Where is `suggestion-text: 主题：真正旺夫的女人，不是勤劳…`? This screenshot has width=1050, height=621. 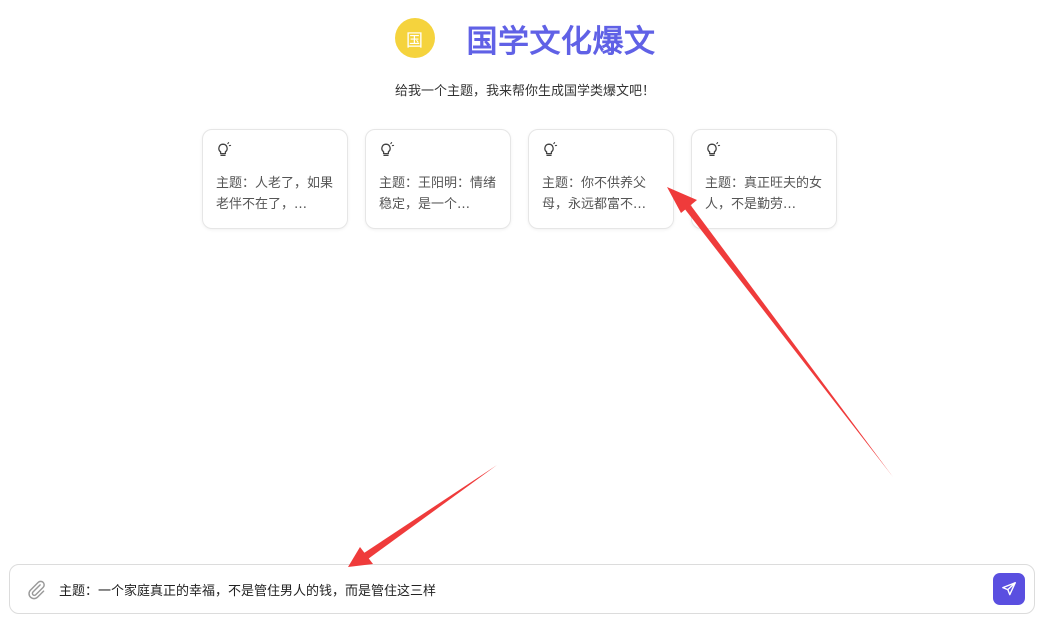
suggestion-text: 主题：真正旺夫的女人，不是勤劳… is located at coordinates (764, 194).